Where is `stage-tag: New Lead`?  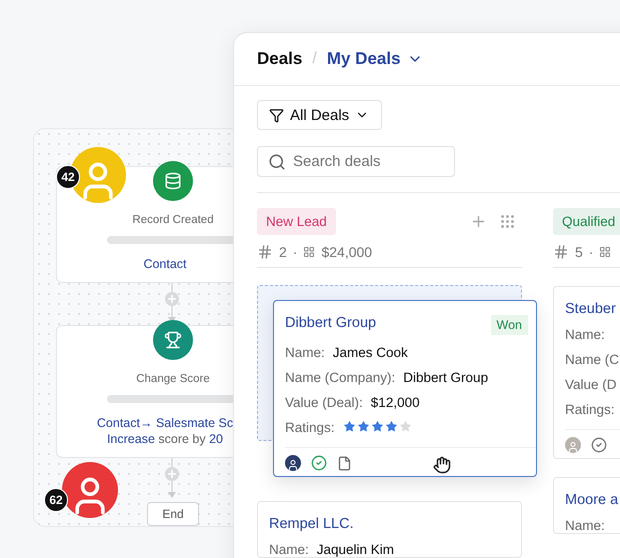
stage-tag: New Lead is located at coordinates (296, 221).